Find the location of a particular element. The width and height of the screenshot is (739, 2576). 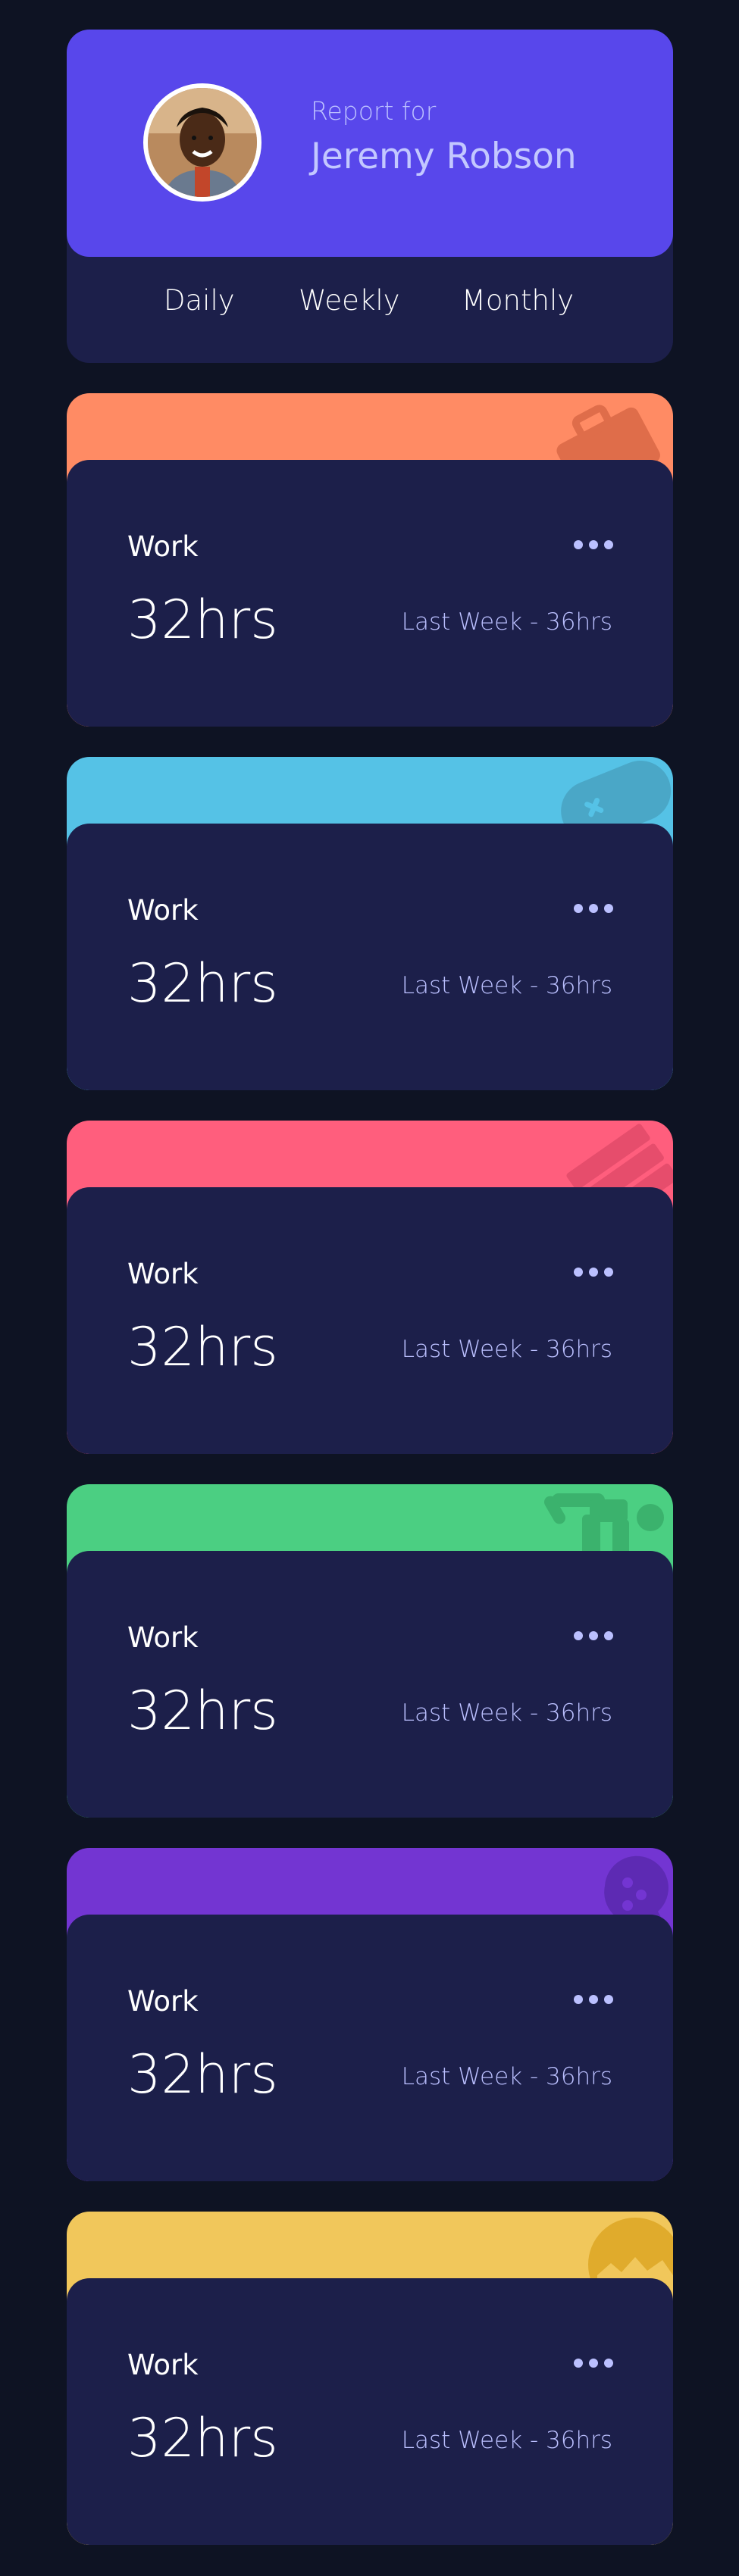

activity-card-social: Work 32hrs Last Week - 36hrs is located at coordinates (370, 2015).